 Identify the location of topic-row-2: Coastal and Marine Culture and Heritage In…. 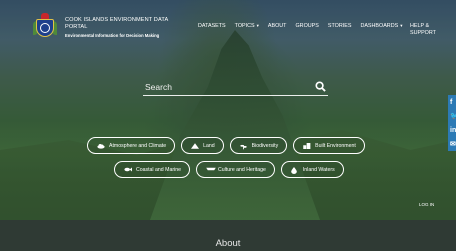
(232, 169).